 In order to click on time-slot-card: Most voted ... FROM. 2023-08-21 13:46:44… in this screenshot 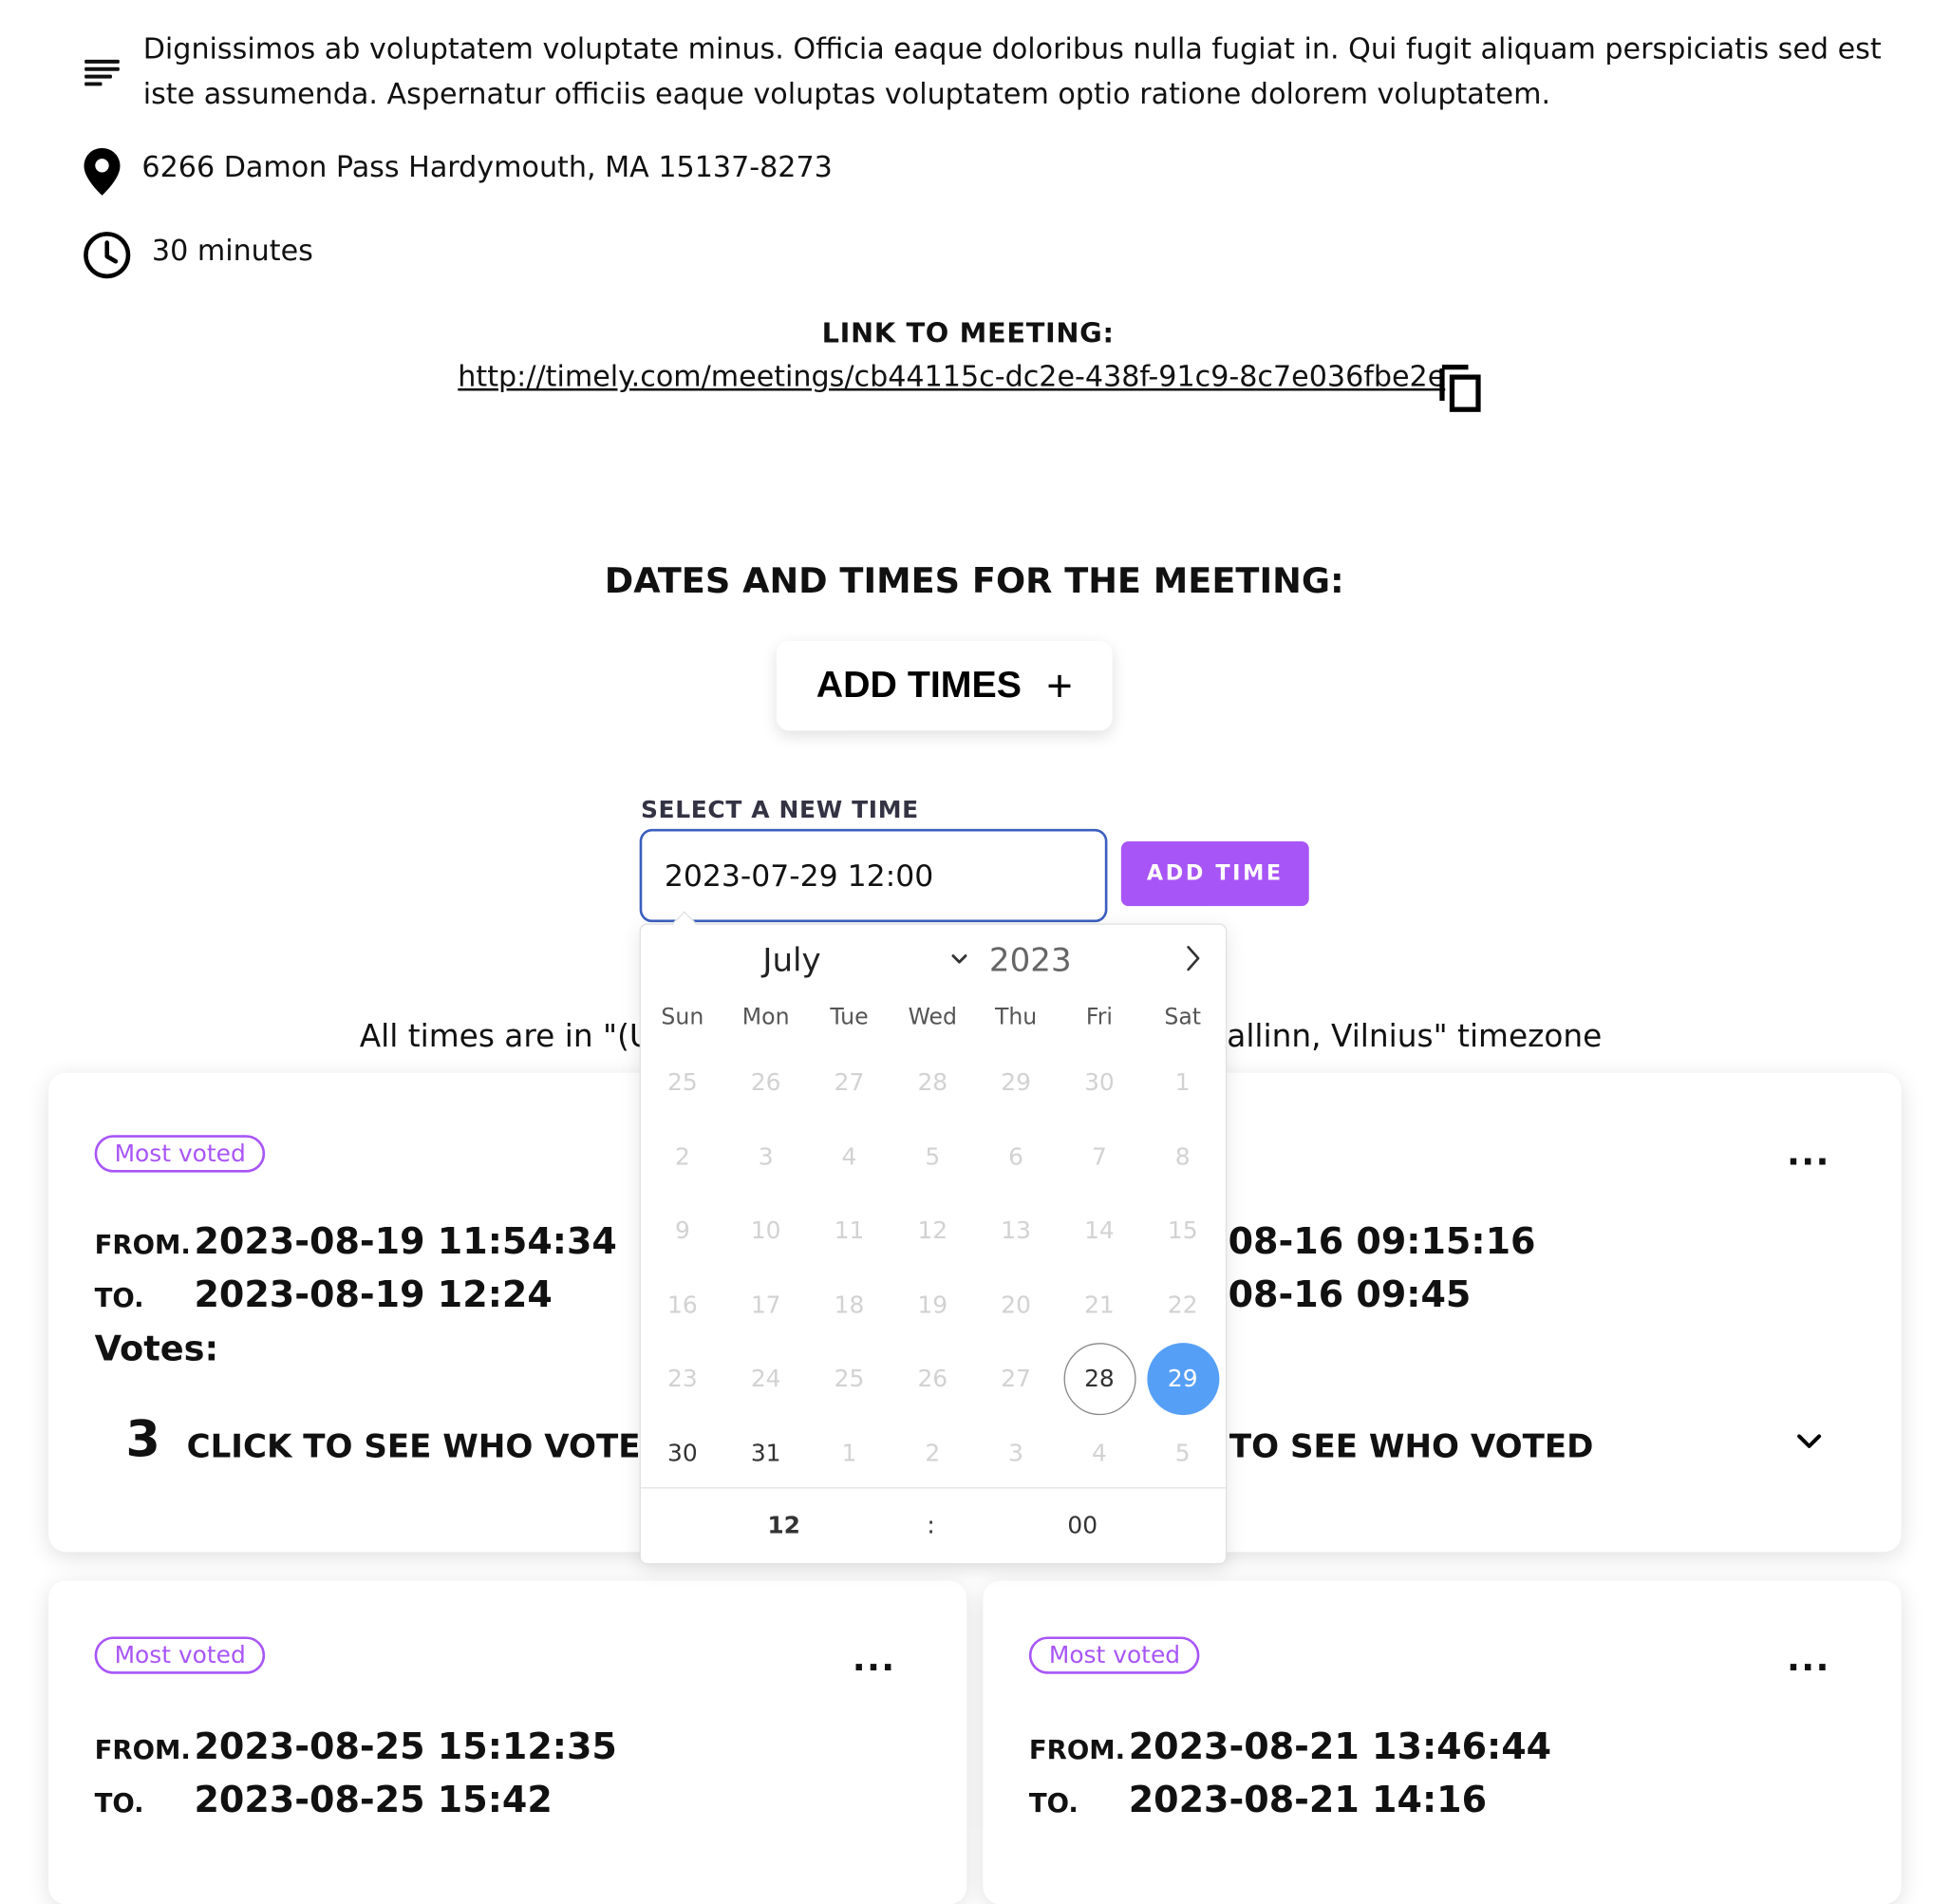, I will do `click(1443, 1742)`.